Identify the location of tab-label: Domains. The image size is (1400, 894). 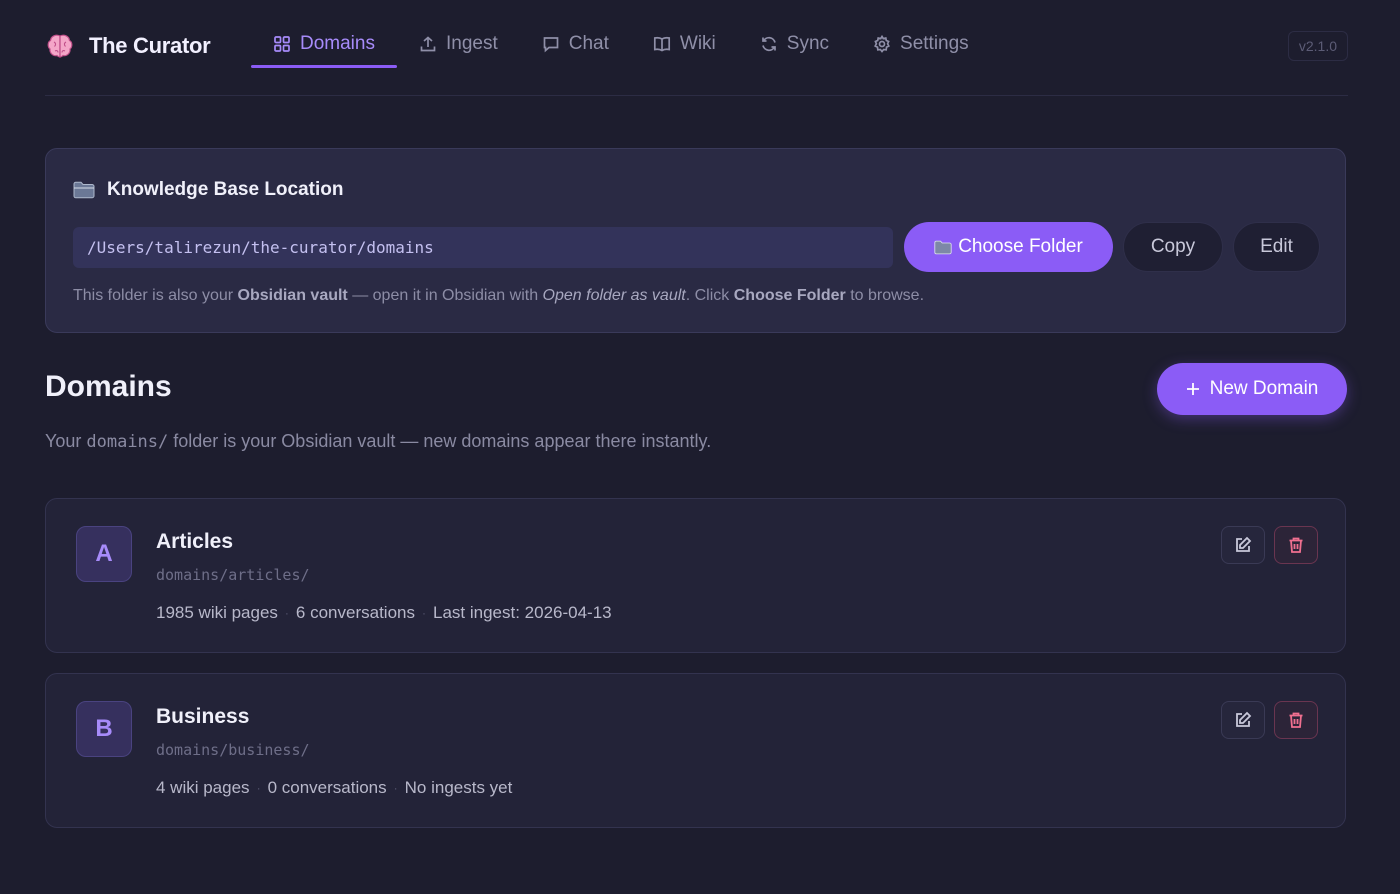
(337, 43).